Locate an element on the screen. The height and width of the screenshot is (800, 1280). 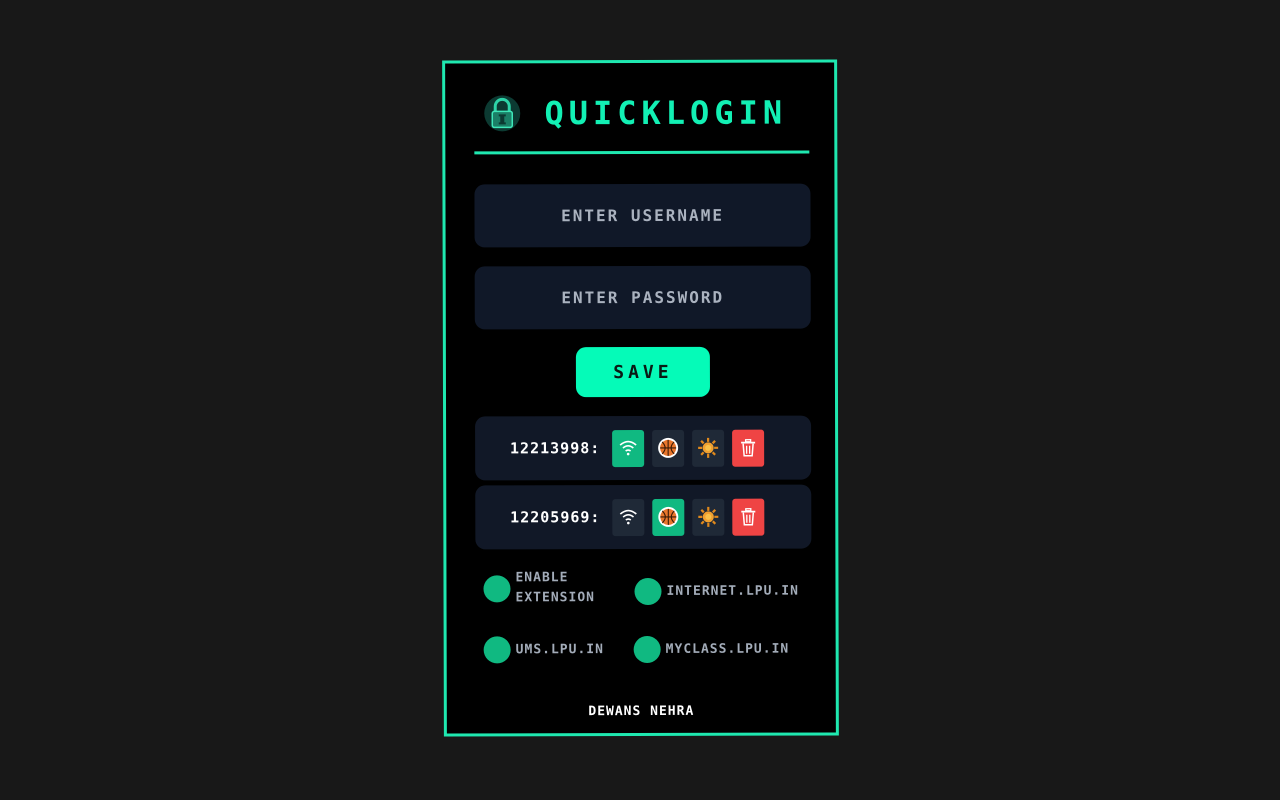
account-row: 12213998: is located at coordinates (643, 448).